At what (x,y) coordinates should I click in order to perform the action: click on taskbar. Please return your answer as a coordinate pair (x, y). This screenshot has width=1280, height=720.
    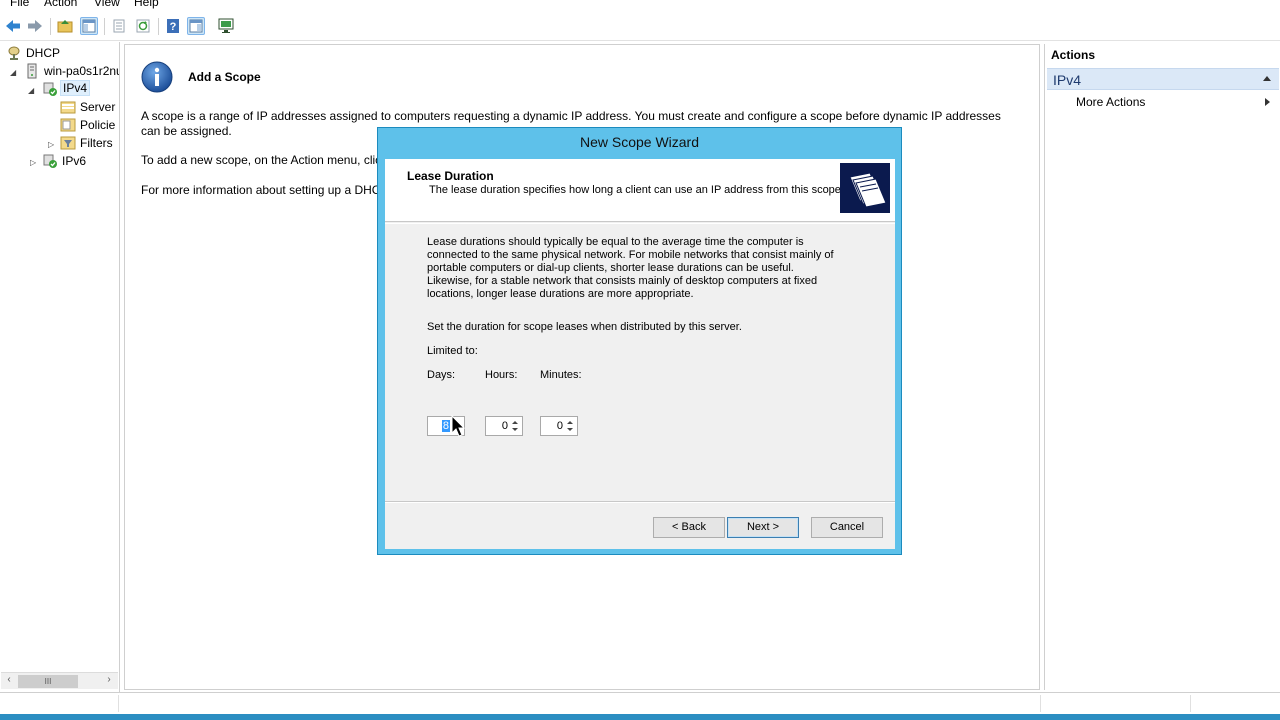
    Looking at the image, I should click on (640, 717).